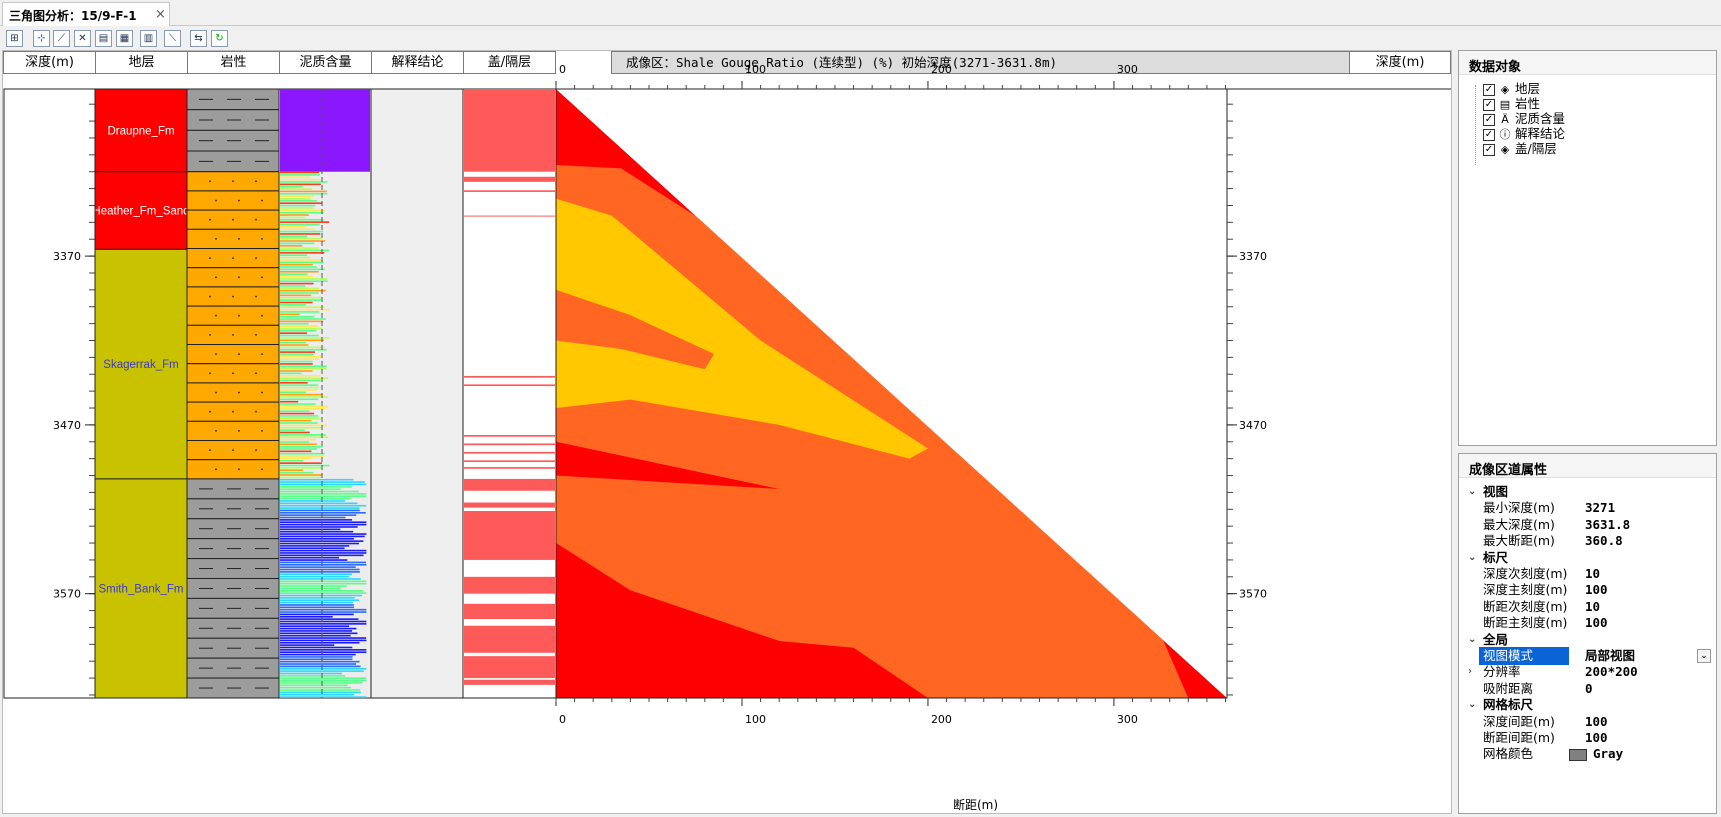 This screenshot has width=1721, height=817. I want to click on tab-triangle-analysis: 三角图分析：15/9-F-1 ×, so click(86, 14).